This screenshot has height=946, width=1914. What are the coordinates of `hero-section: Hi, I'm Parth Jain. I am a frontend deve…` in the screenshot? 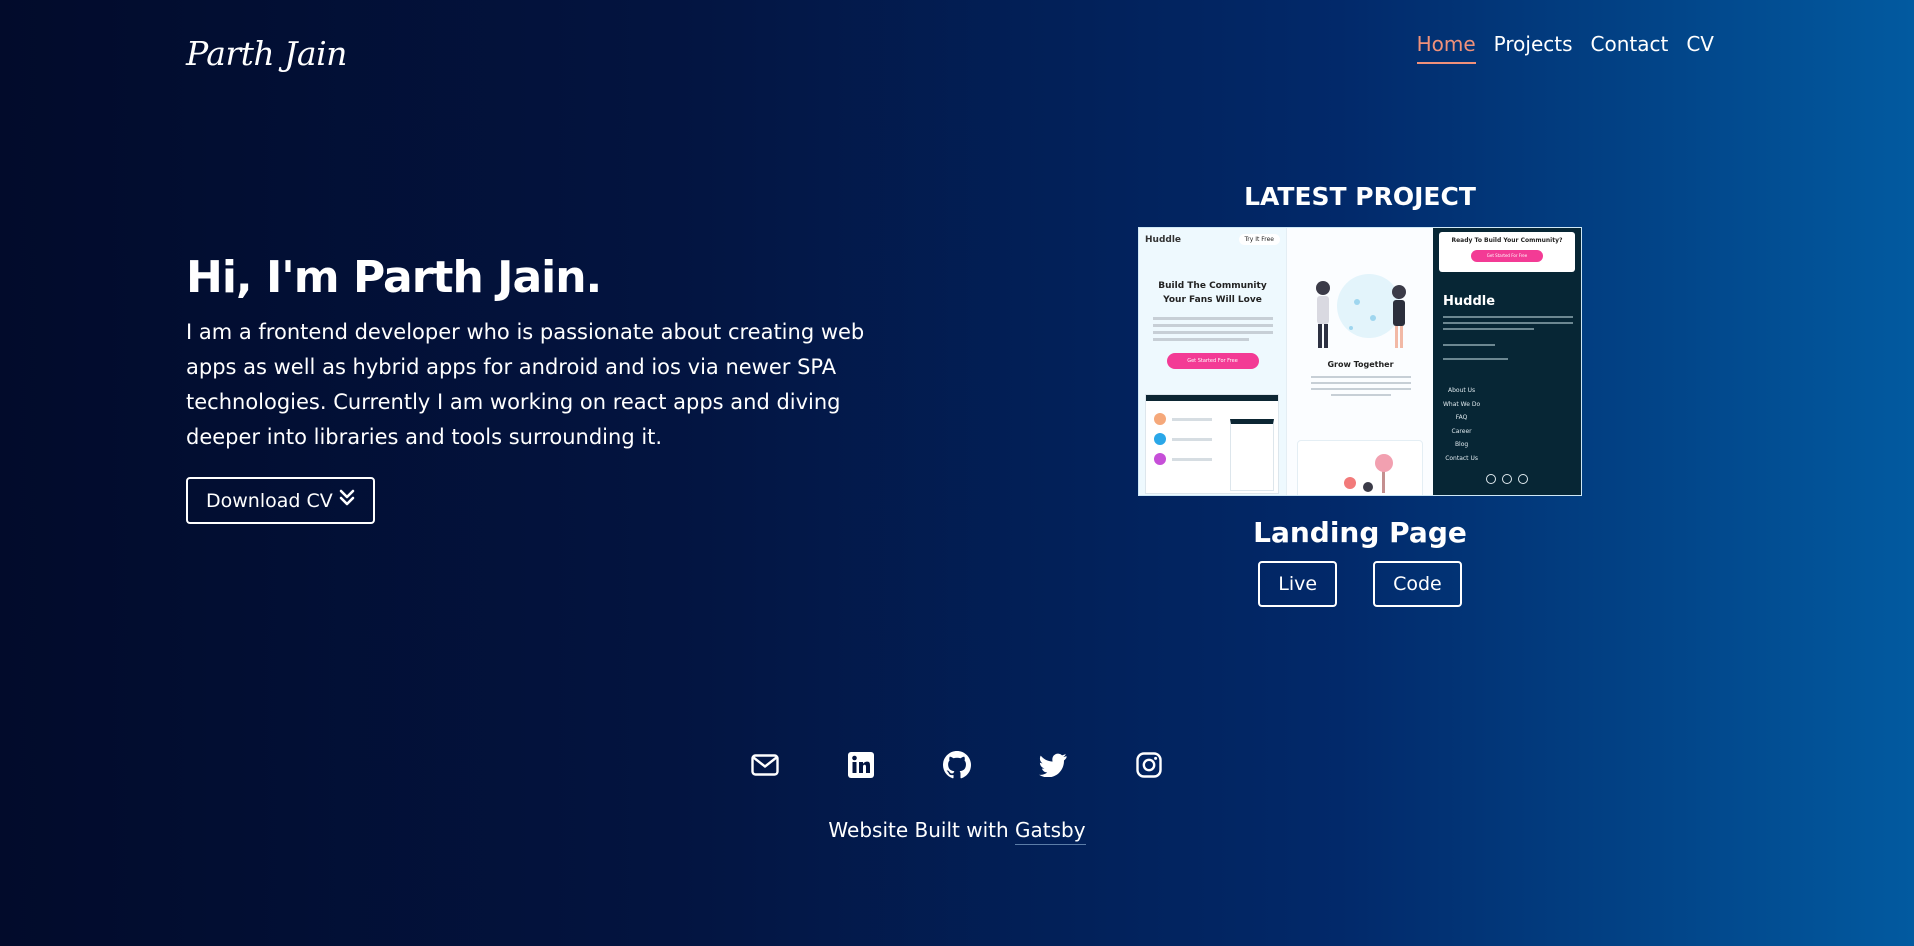 It's located at (536, 388).